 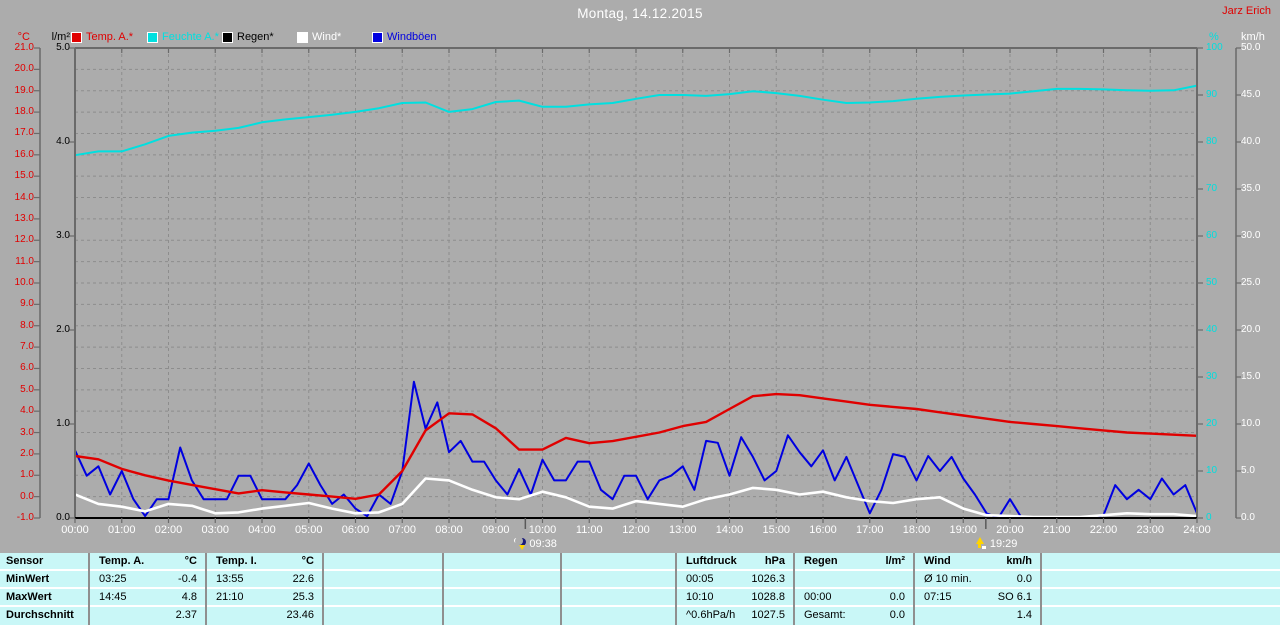 I want to click on rain-tick-label: 4.0, so click(x=63, y=141).